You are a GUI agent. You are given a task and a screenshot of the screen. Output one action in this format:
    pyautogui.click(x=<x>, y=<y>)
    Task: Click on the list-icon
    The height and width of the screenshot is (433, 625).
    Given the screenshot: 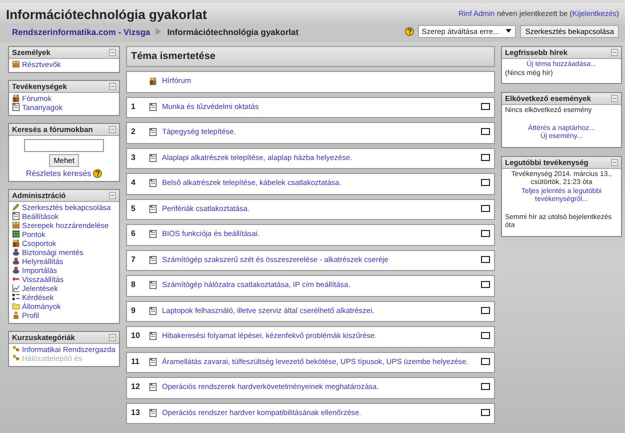 What is the action you would take?
    pyautogui.click(x=16, y=297)
    